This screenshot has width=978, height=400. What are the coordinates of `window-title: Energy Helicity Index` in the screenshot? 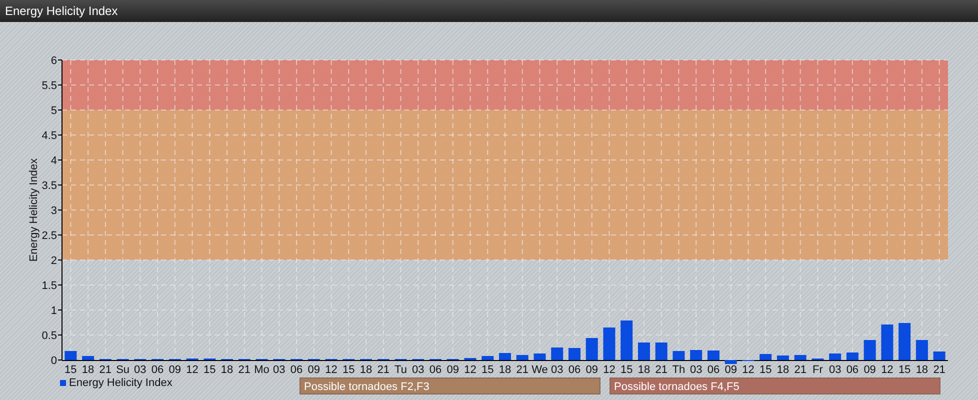 It's located at (61, 11).